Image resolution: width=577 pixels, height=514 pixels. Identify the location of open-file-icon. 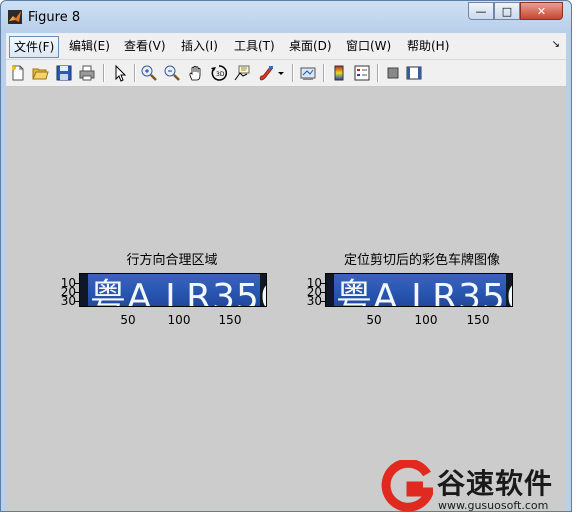
(40, 73).